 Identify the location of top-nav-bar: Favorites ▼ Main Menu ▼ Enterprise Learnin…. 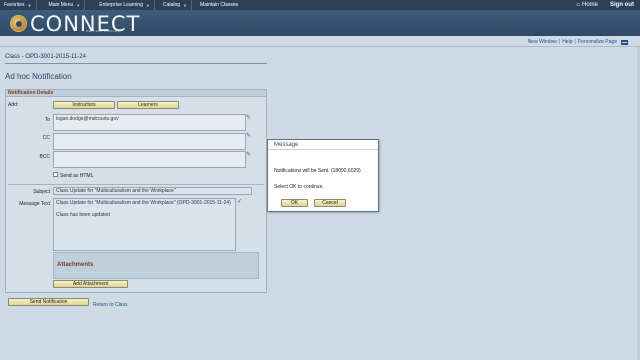
(320, 5).